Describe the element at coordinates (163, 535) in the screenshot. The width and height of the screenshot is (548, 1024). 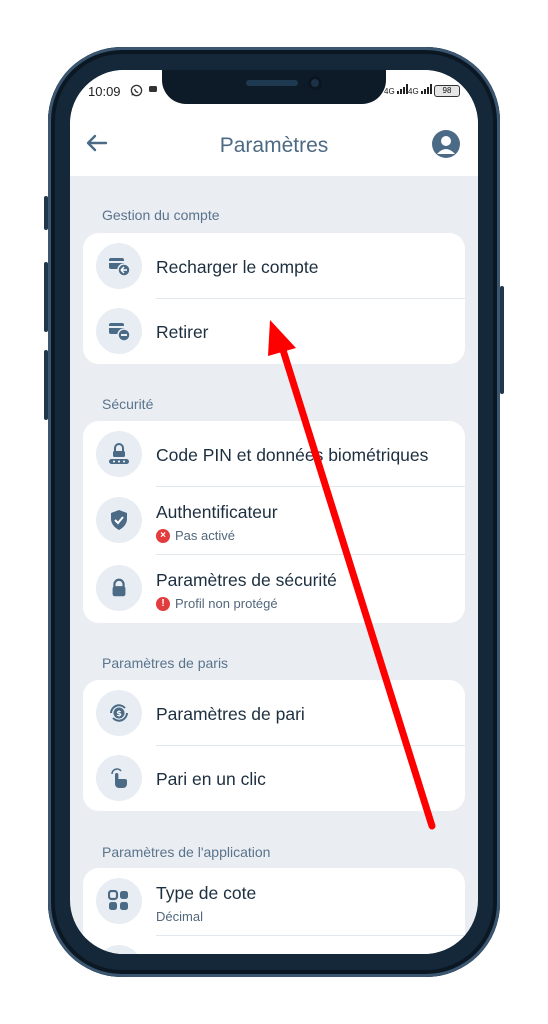
I see `error-x-icon: ×` at that location.